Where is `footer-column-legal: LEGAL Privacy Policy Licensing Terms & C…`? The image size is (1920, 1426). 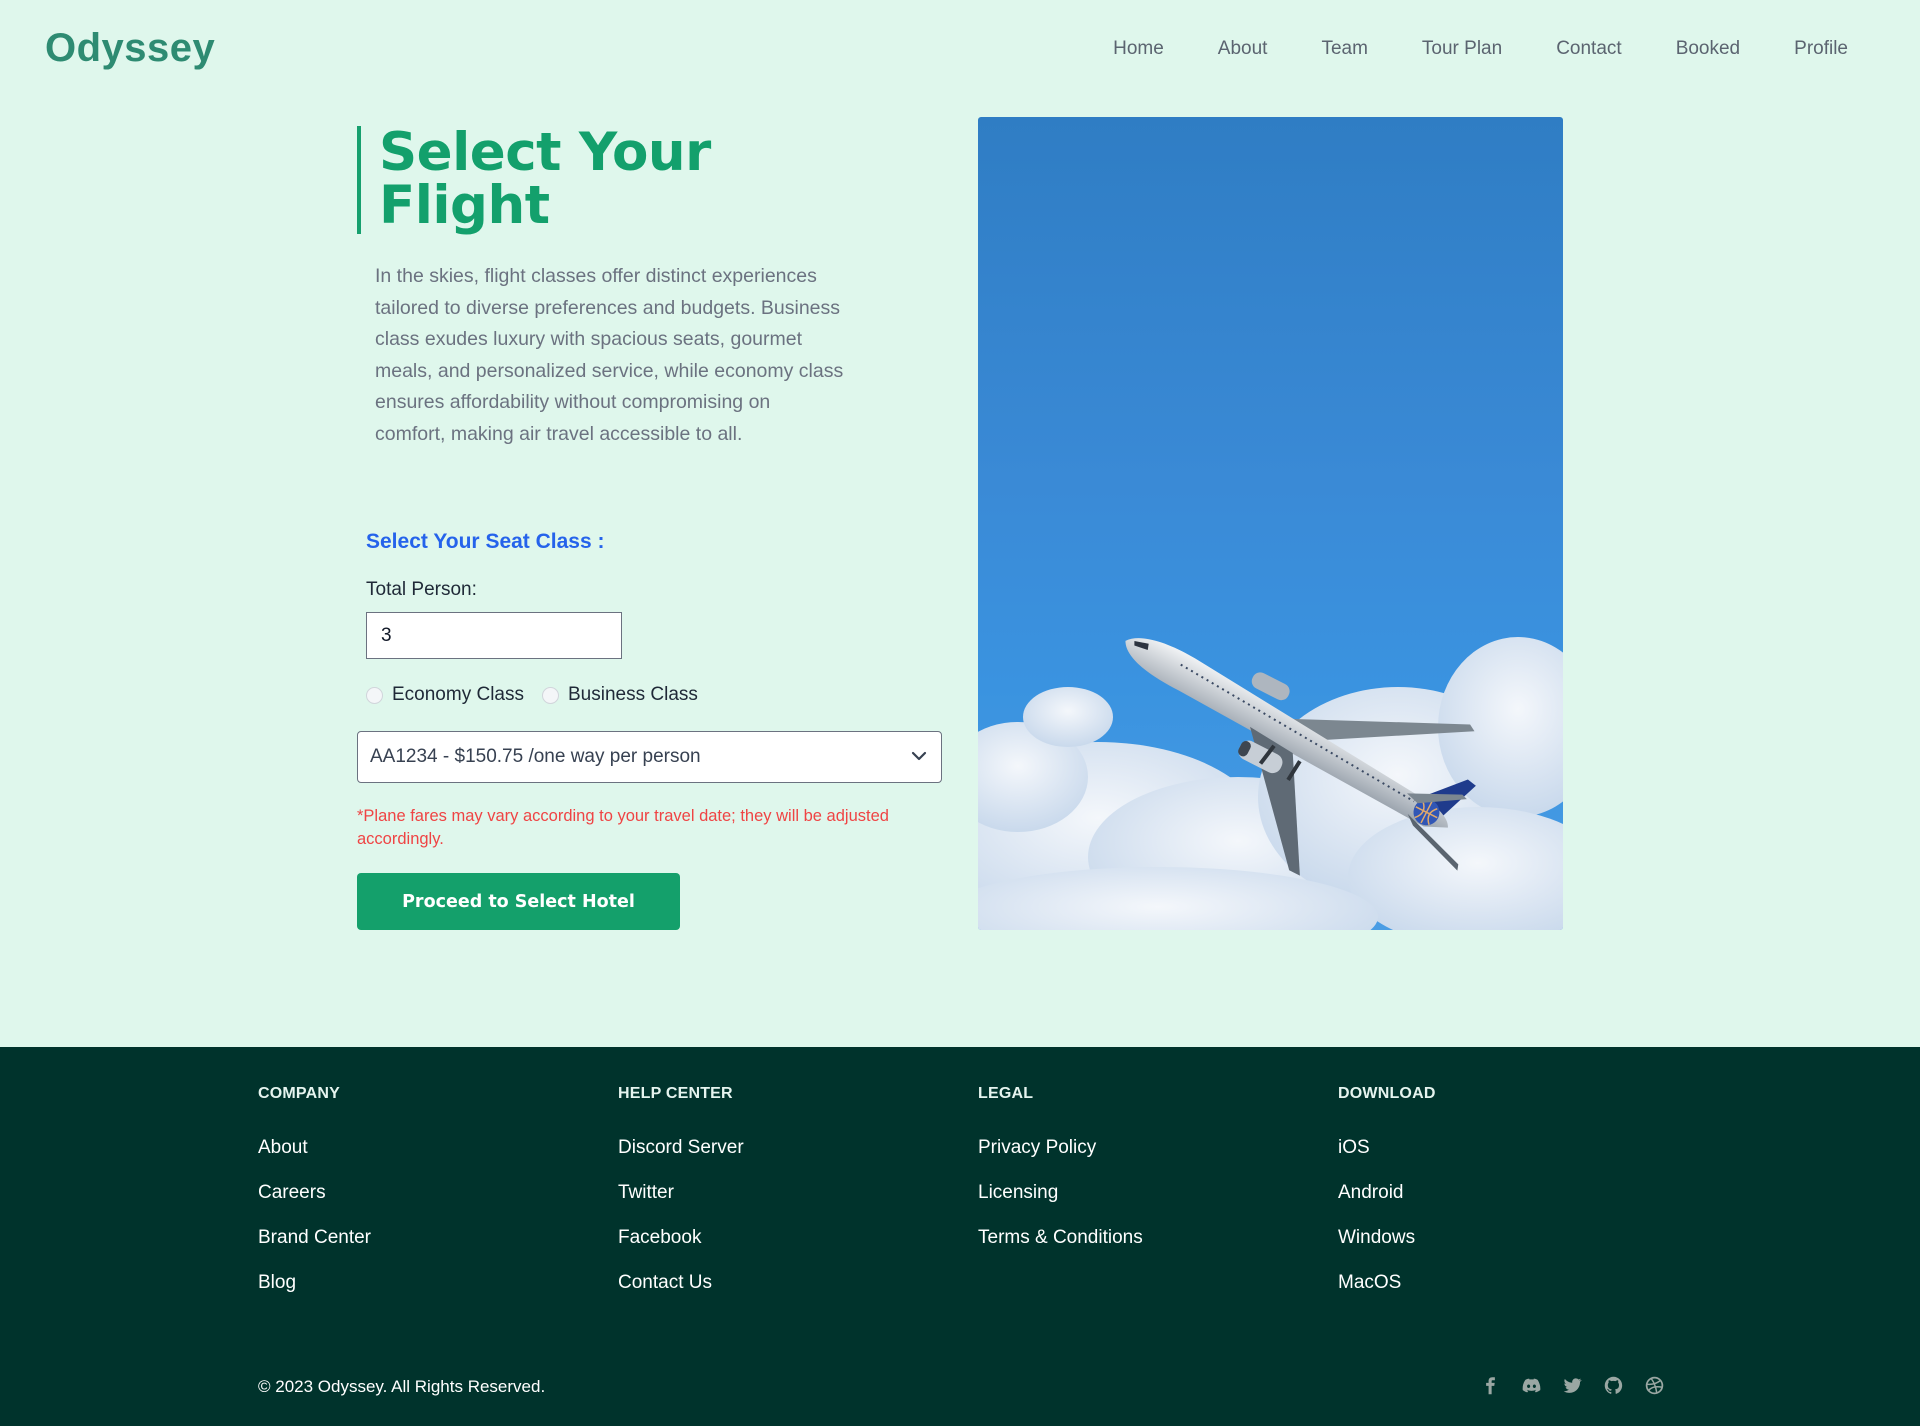 footer-column-legal: LEGAL Privacy Policy Licensing Terms & C… is located at coordinates (1060, 1178).